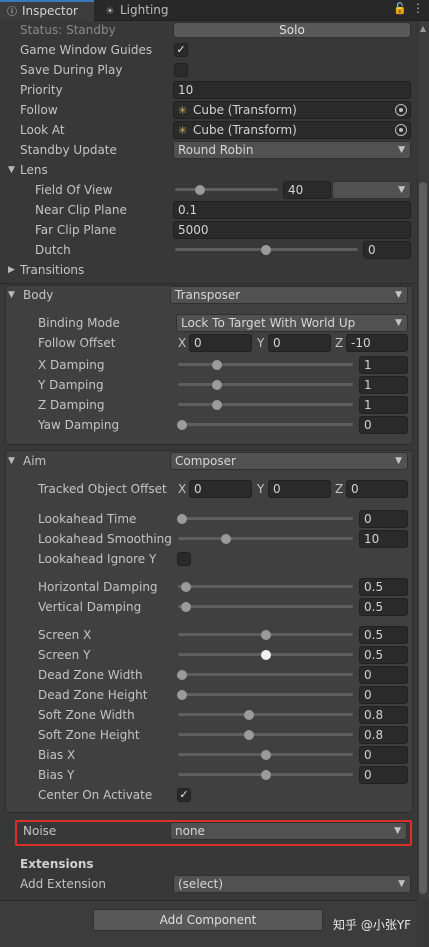 The height and width of the screenshot is (947, 429). What do you see at coordinates (181, 50) in the screenshot?
I see `game-window-guides-checkbox: ✓` at bounding box center [181, 50].